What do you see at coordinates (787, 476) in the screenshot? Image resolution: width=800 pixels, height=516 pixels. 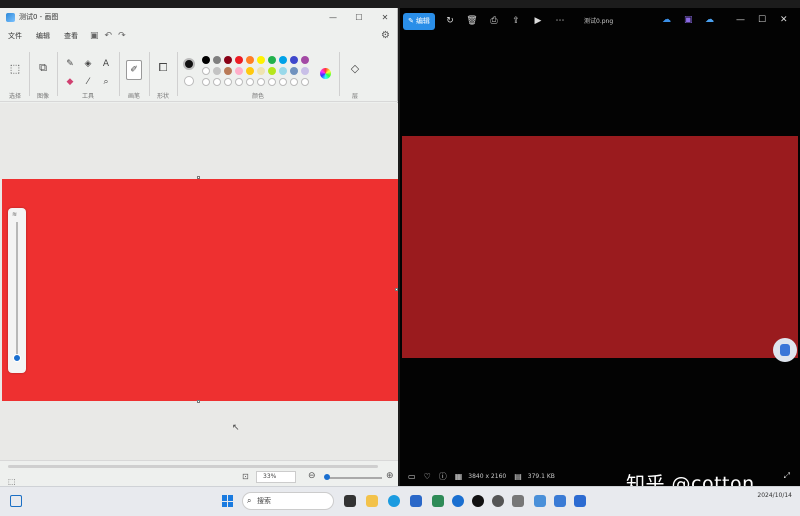 I see `fullscreen-icon: ⤢` at bounding box center [787, 476].